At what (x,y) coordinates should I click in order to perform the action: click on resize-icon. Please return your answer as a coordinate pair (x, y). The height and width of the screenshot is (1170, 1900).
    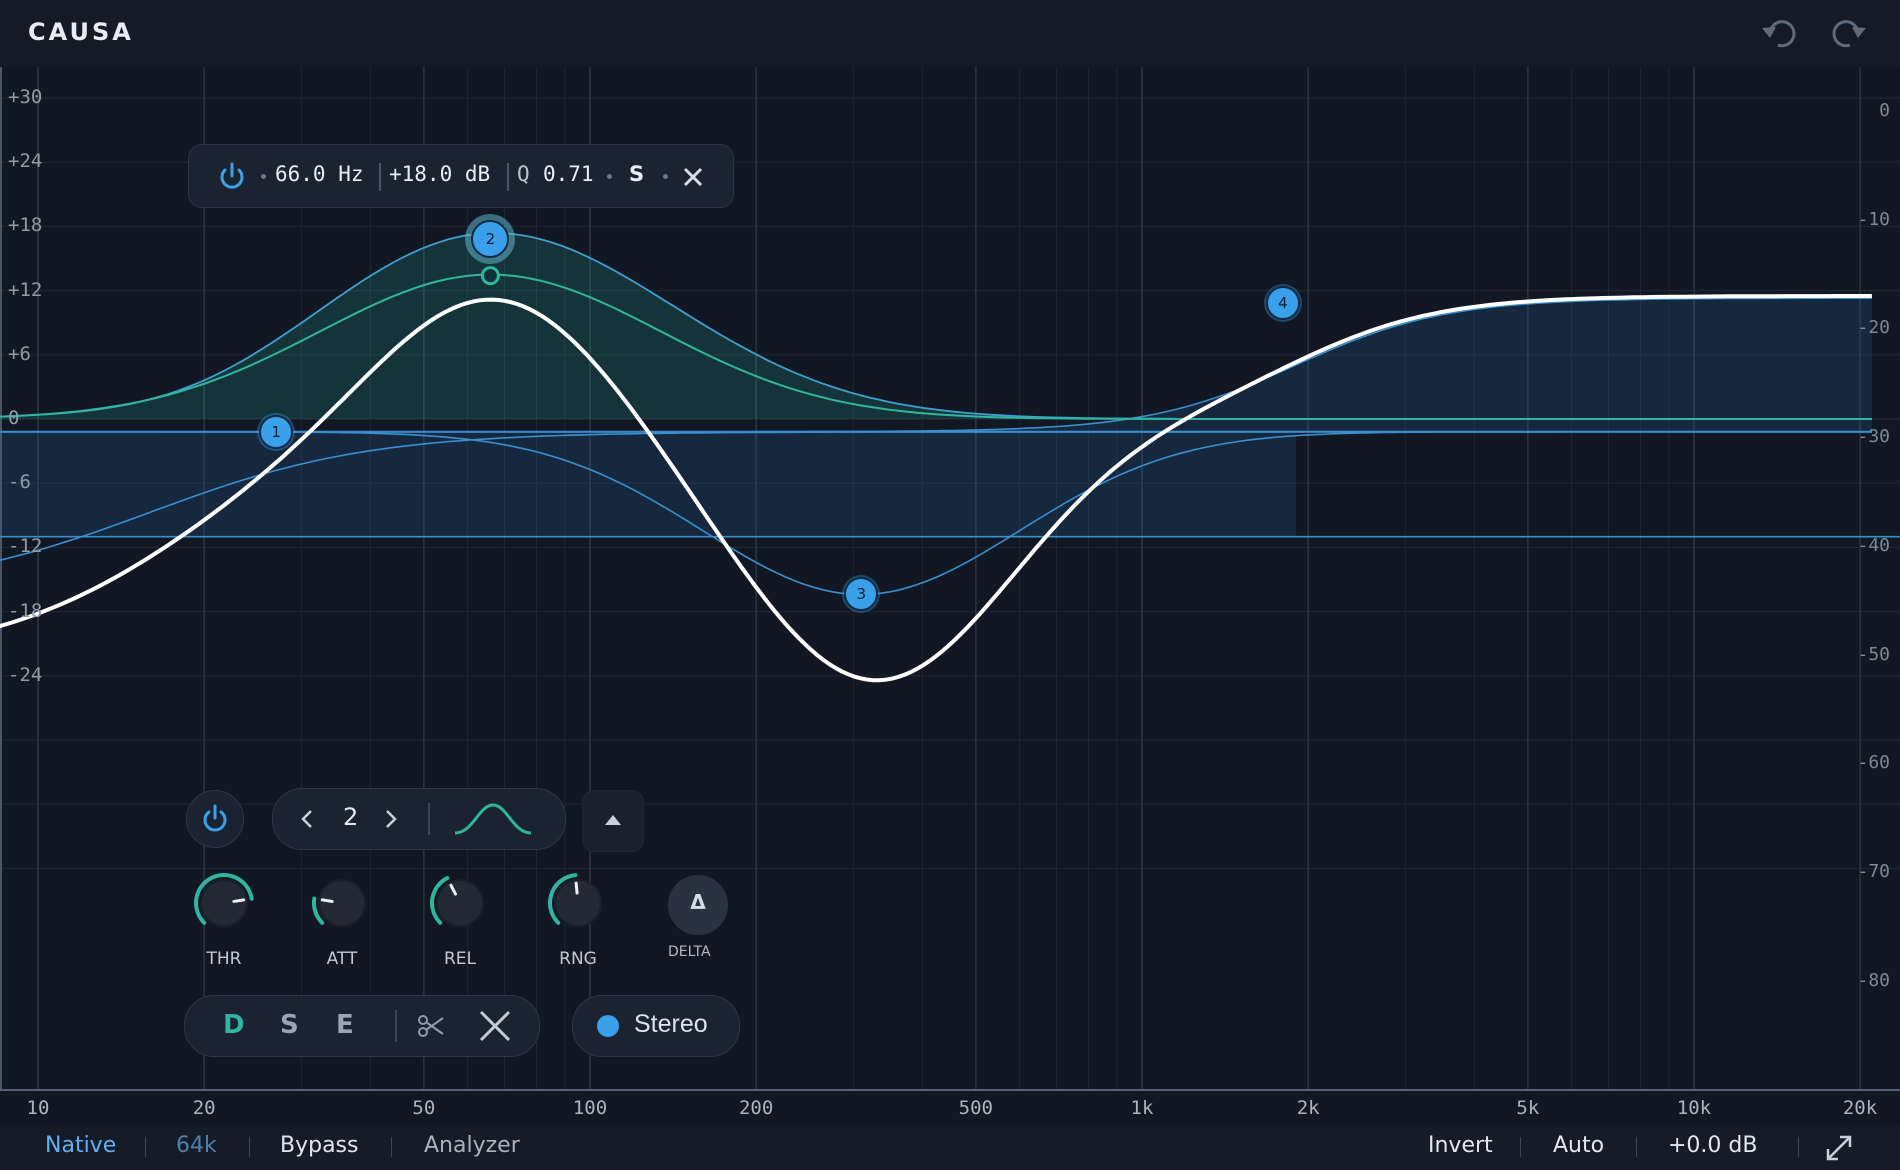
    Looking at the image, I should click on (1839, 1148).